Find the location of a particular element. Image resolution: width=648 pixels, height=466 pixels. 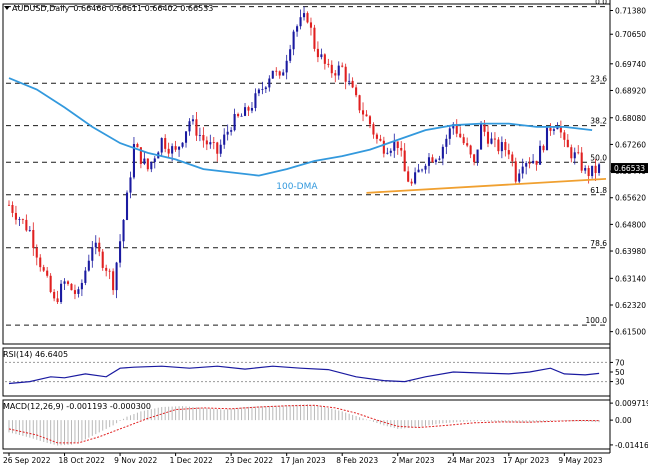

current-price-label: 0.66533 is located at coordinates (629, 168).